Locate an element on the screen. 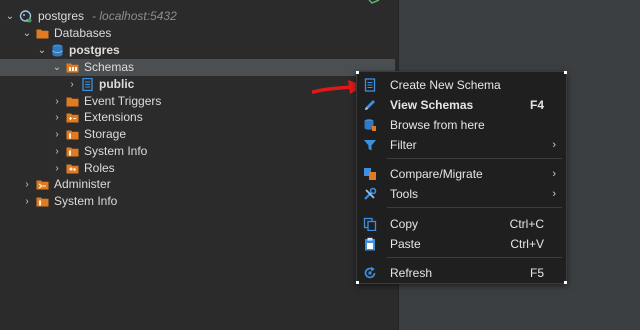 The width and height of the screenshot is (640, 330). menu-item-paste: Paste Ctrl+V is located at coordinates (461, 244).